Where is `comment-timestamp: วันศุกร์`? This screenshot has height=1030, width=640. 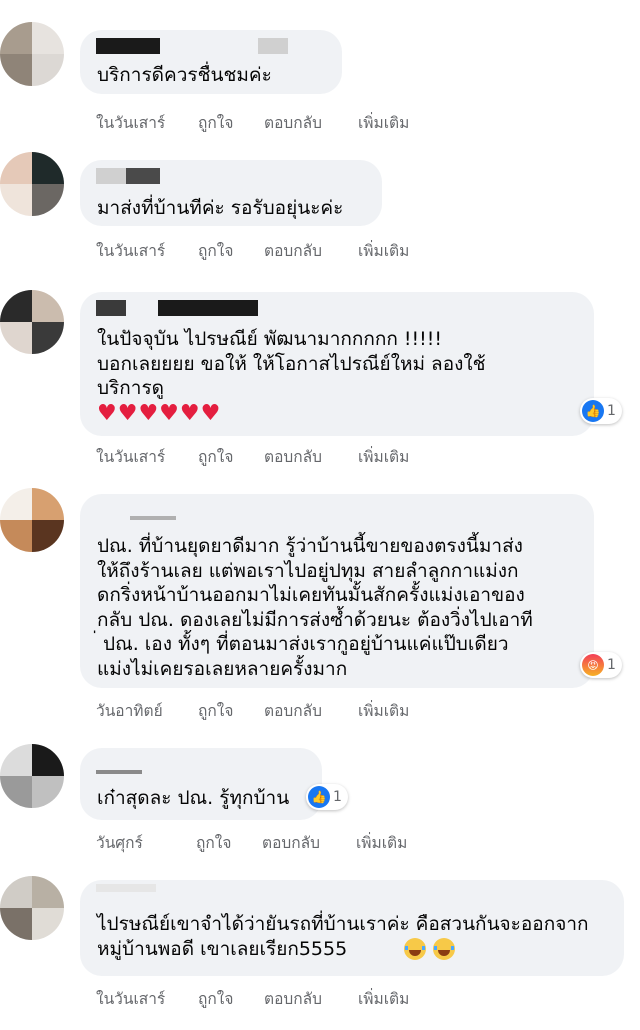
comment-timestamp: วันศุกร์ is located at coordinates (146, 842).